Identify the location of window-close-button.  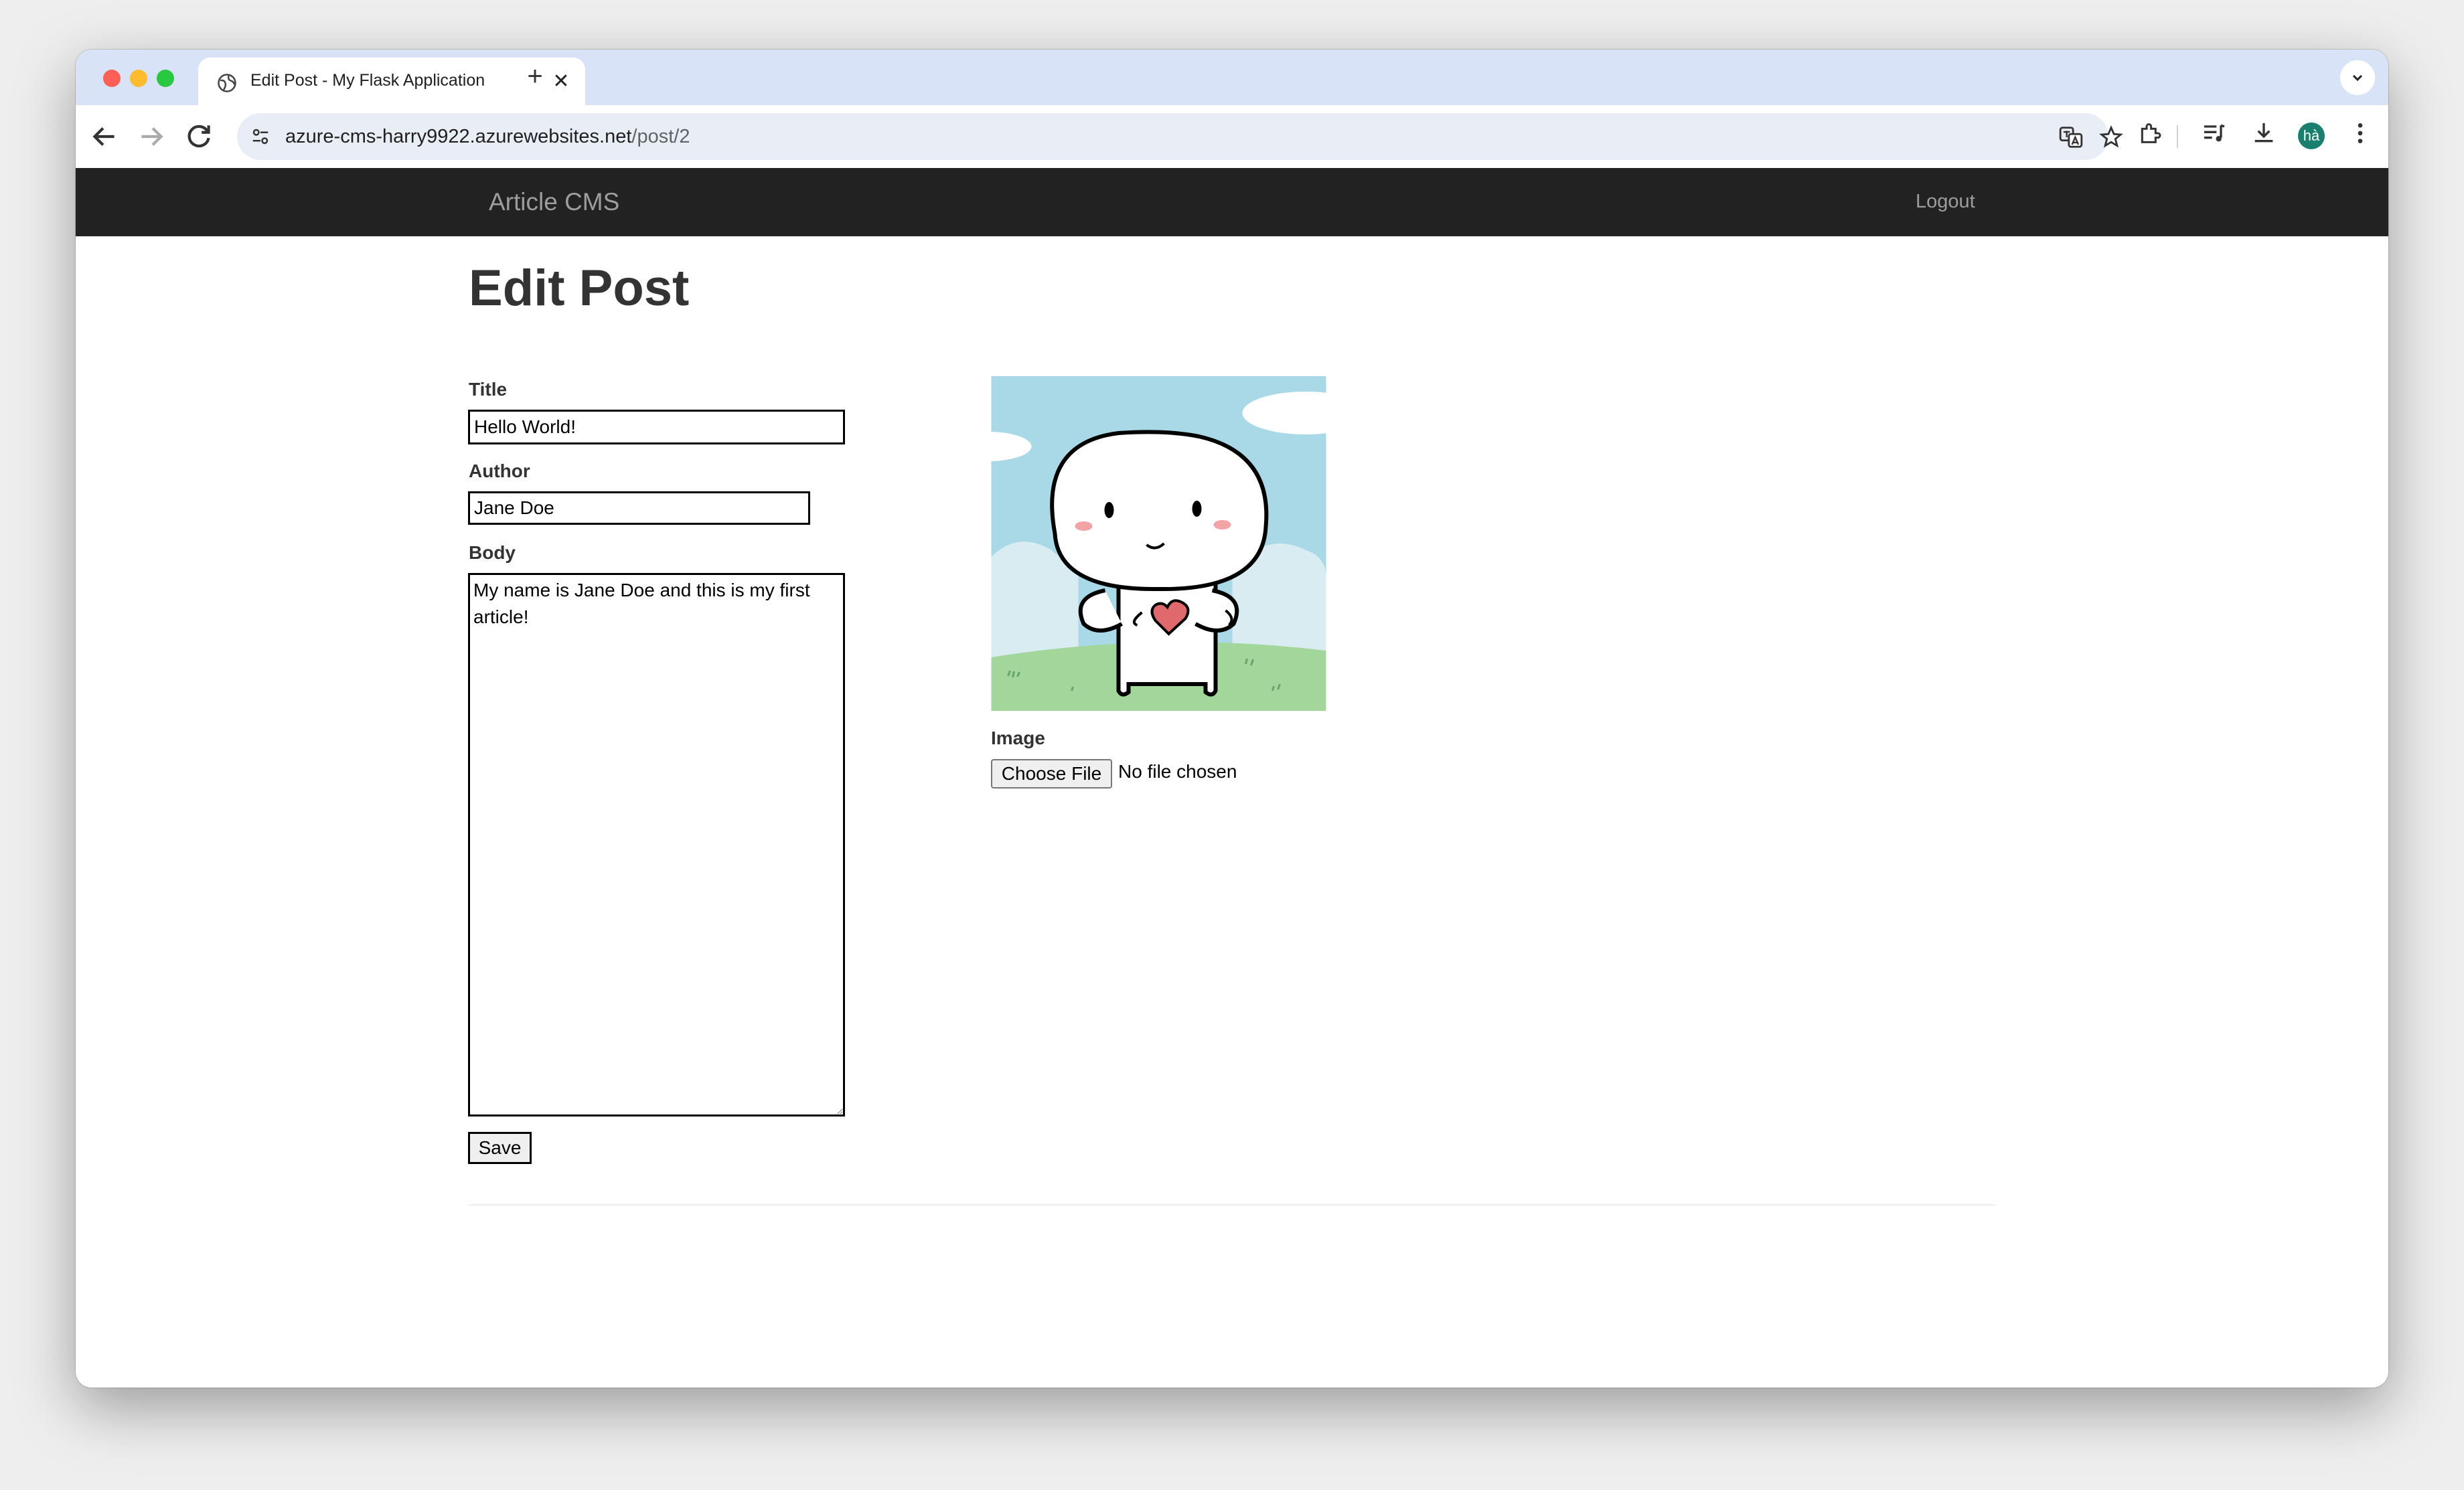
(112, 78).